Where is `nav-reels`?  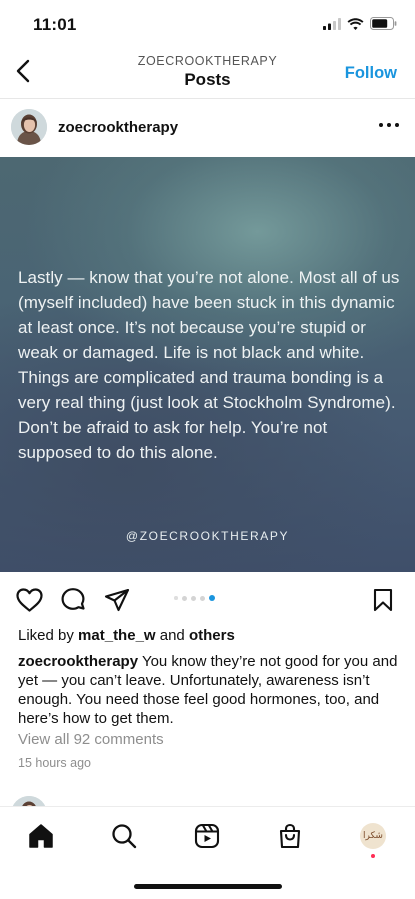 nav-reels is located at coordinates (207, 836).